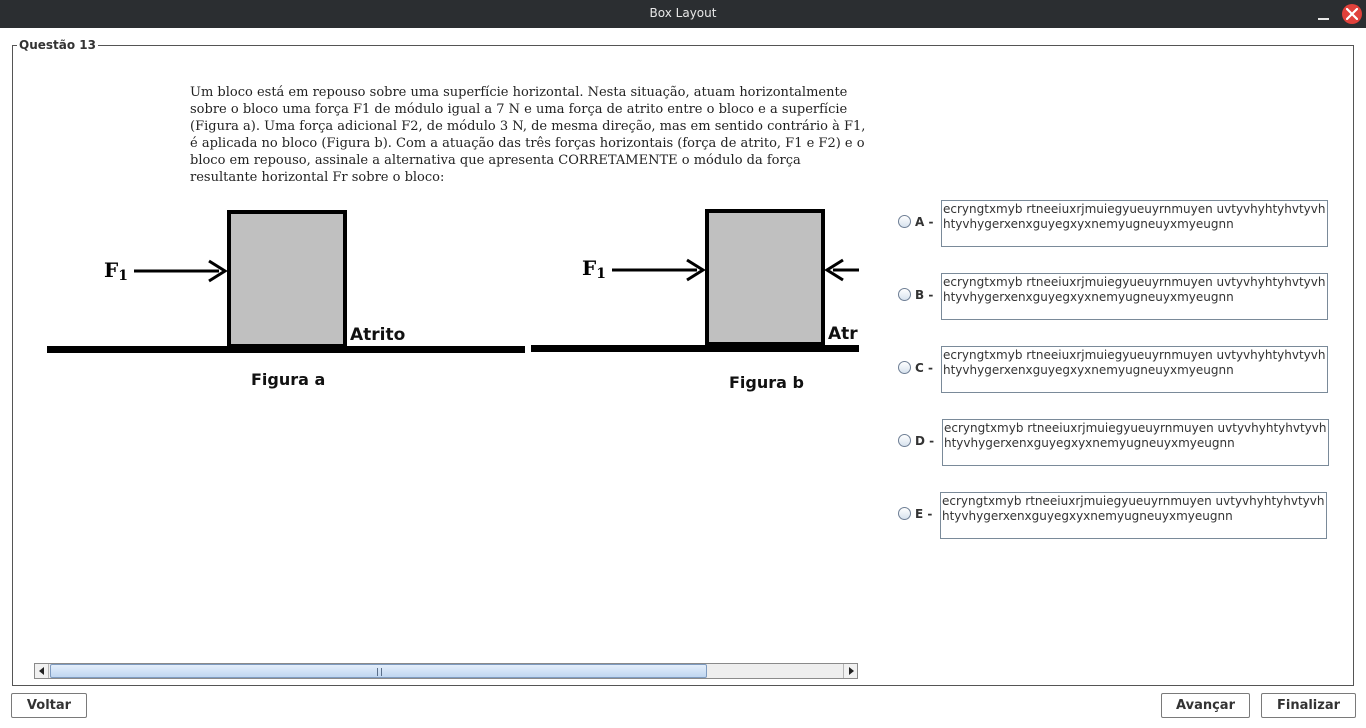 Image resolution: width=1366 pixels, height=728 pixels. I want to click on block-b, so click(765, 277).